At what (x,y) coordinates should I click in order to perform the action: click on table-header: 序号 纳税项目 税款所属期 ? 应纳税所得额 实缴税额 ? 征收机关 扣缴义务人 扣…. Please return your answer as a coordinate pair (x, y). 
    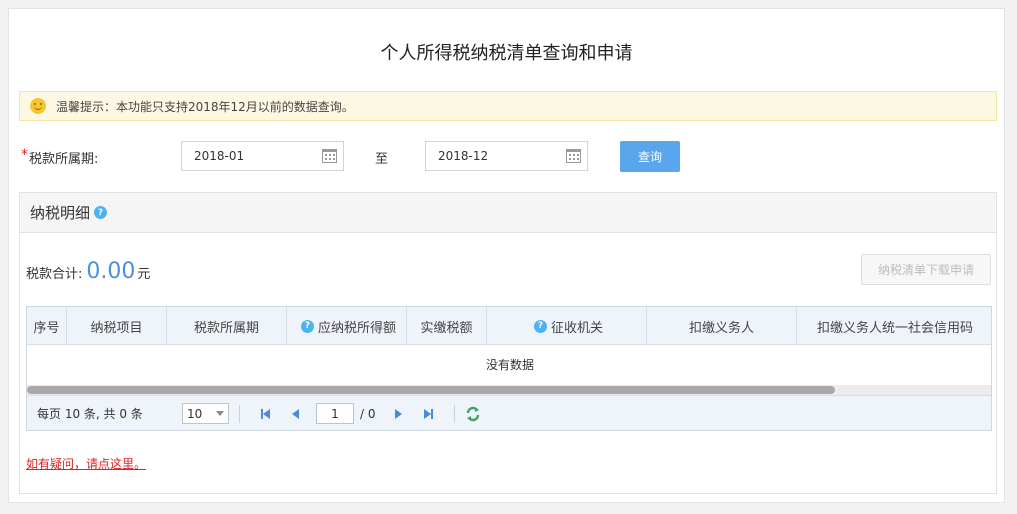
    Looking at the image, I should click on (509, 326).